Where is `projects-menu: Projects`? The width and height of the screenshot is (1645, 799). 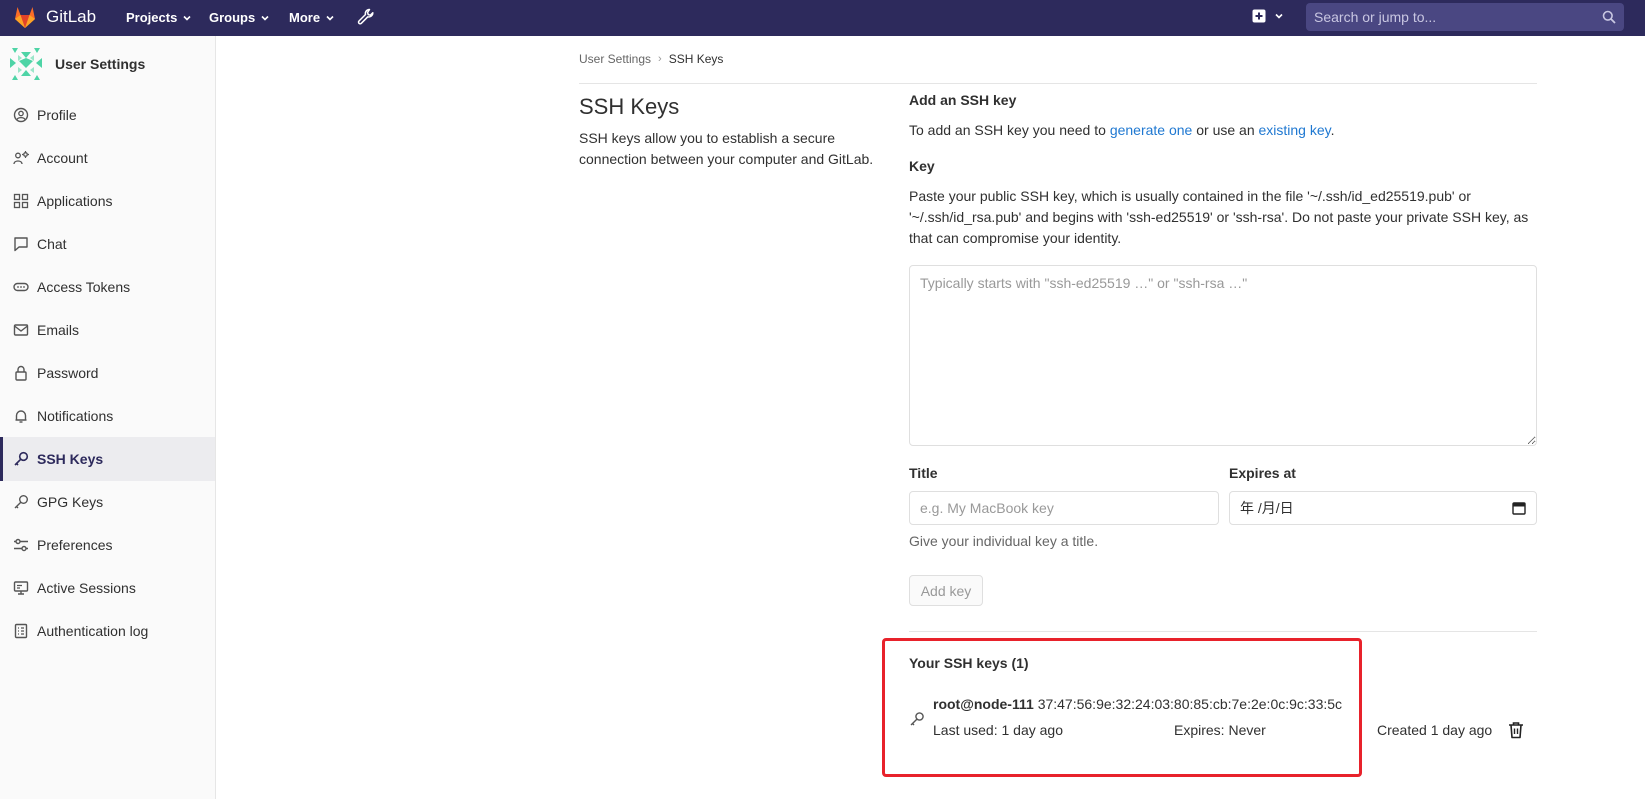
projects-menu: Projects is located at coordinates (159, 17).